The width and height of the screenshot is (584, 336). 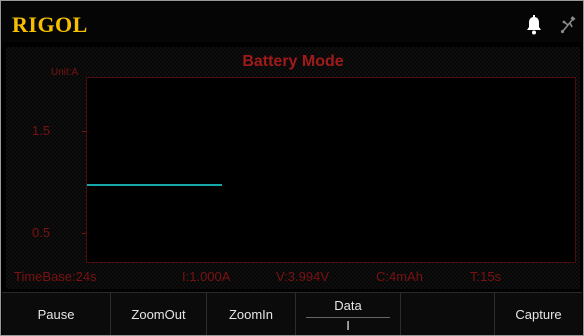 What do you see at coordinates (399, 276) in the screenshot?
I see `capacity-readout: C:4mAh` at bounding box center [399, 276].